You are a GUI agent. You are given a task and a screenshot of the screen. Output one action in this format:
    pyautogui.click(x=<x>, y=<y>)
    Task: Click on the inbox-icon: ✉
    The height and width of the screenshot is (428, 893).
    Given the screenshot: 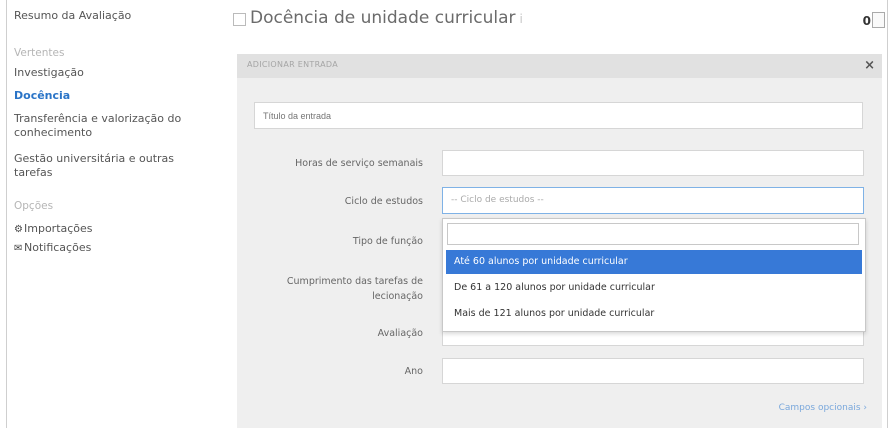 What is the action you would take?
    pyautogui.click(x=18, y=248)
    